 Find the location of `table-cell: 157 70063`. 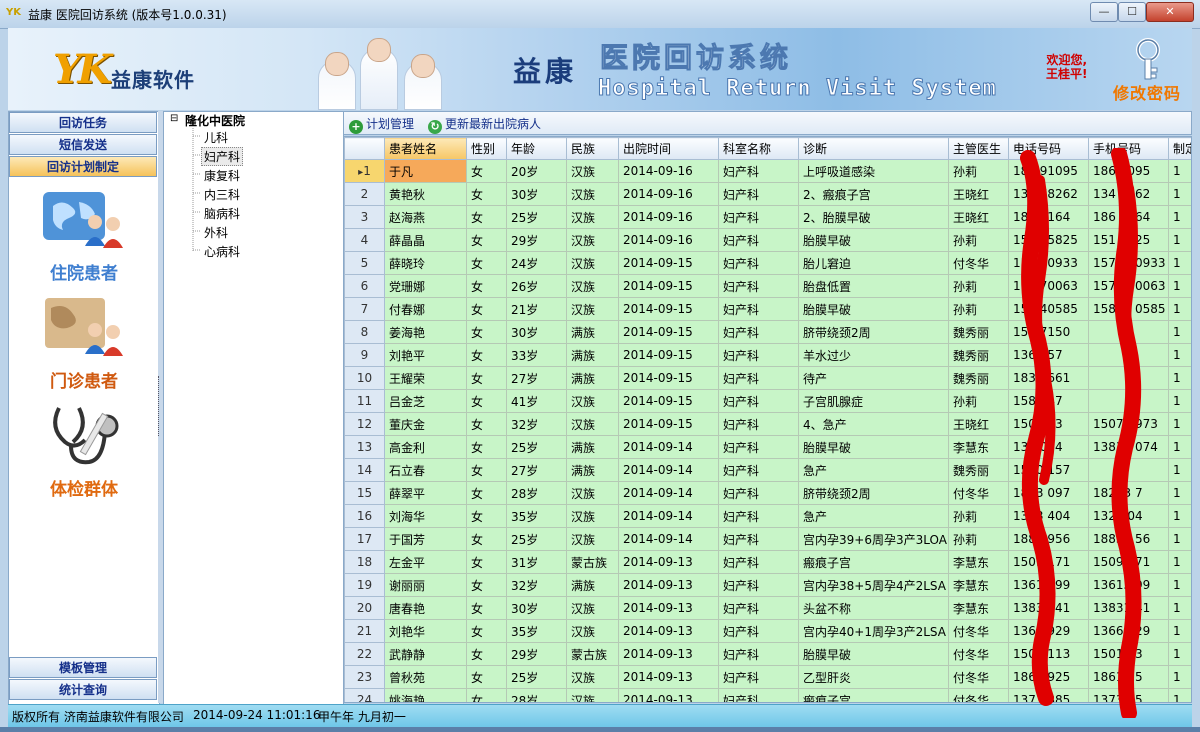

table-cell: 157 70063 is located at coordinates (1048, 286).